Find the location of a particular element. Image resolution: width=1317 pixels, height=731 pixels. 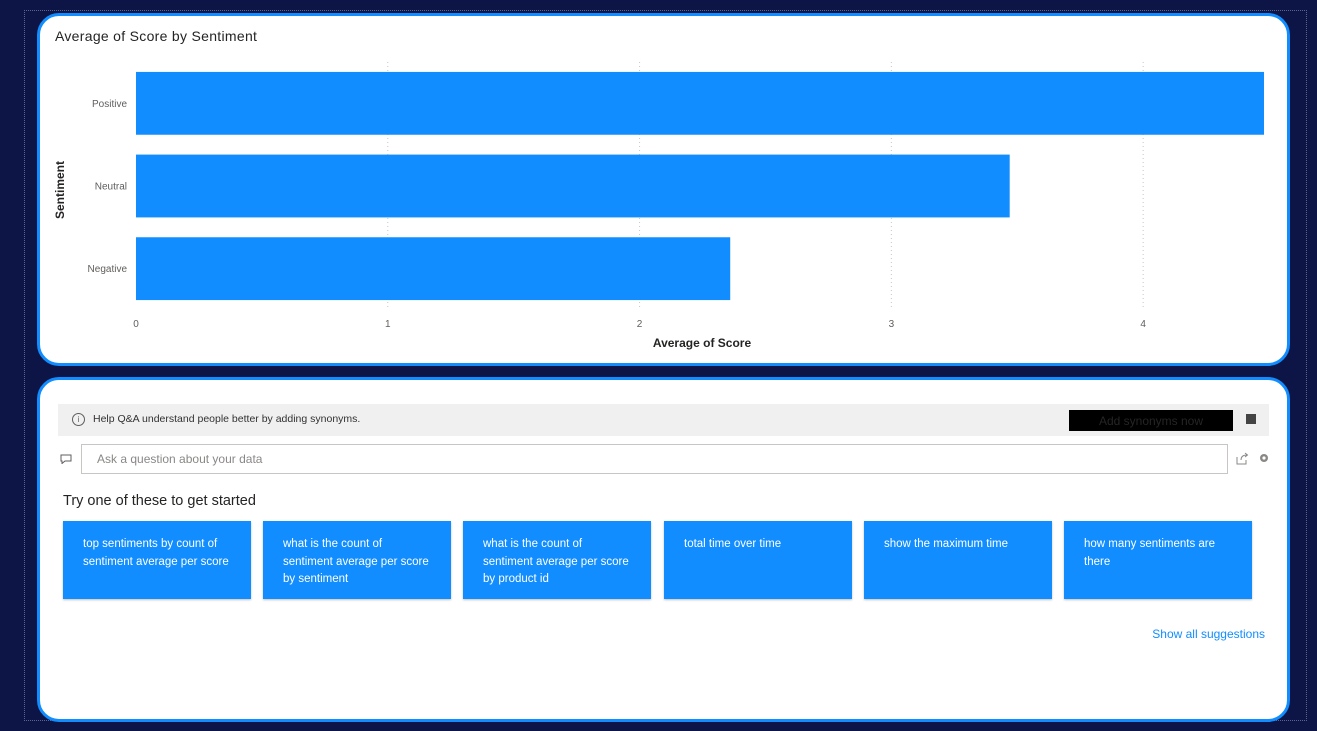

y-tick-label: Positive is located at coordinates (109, 104).